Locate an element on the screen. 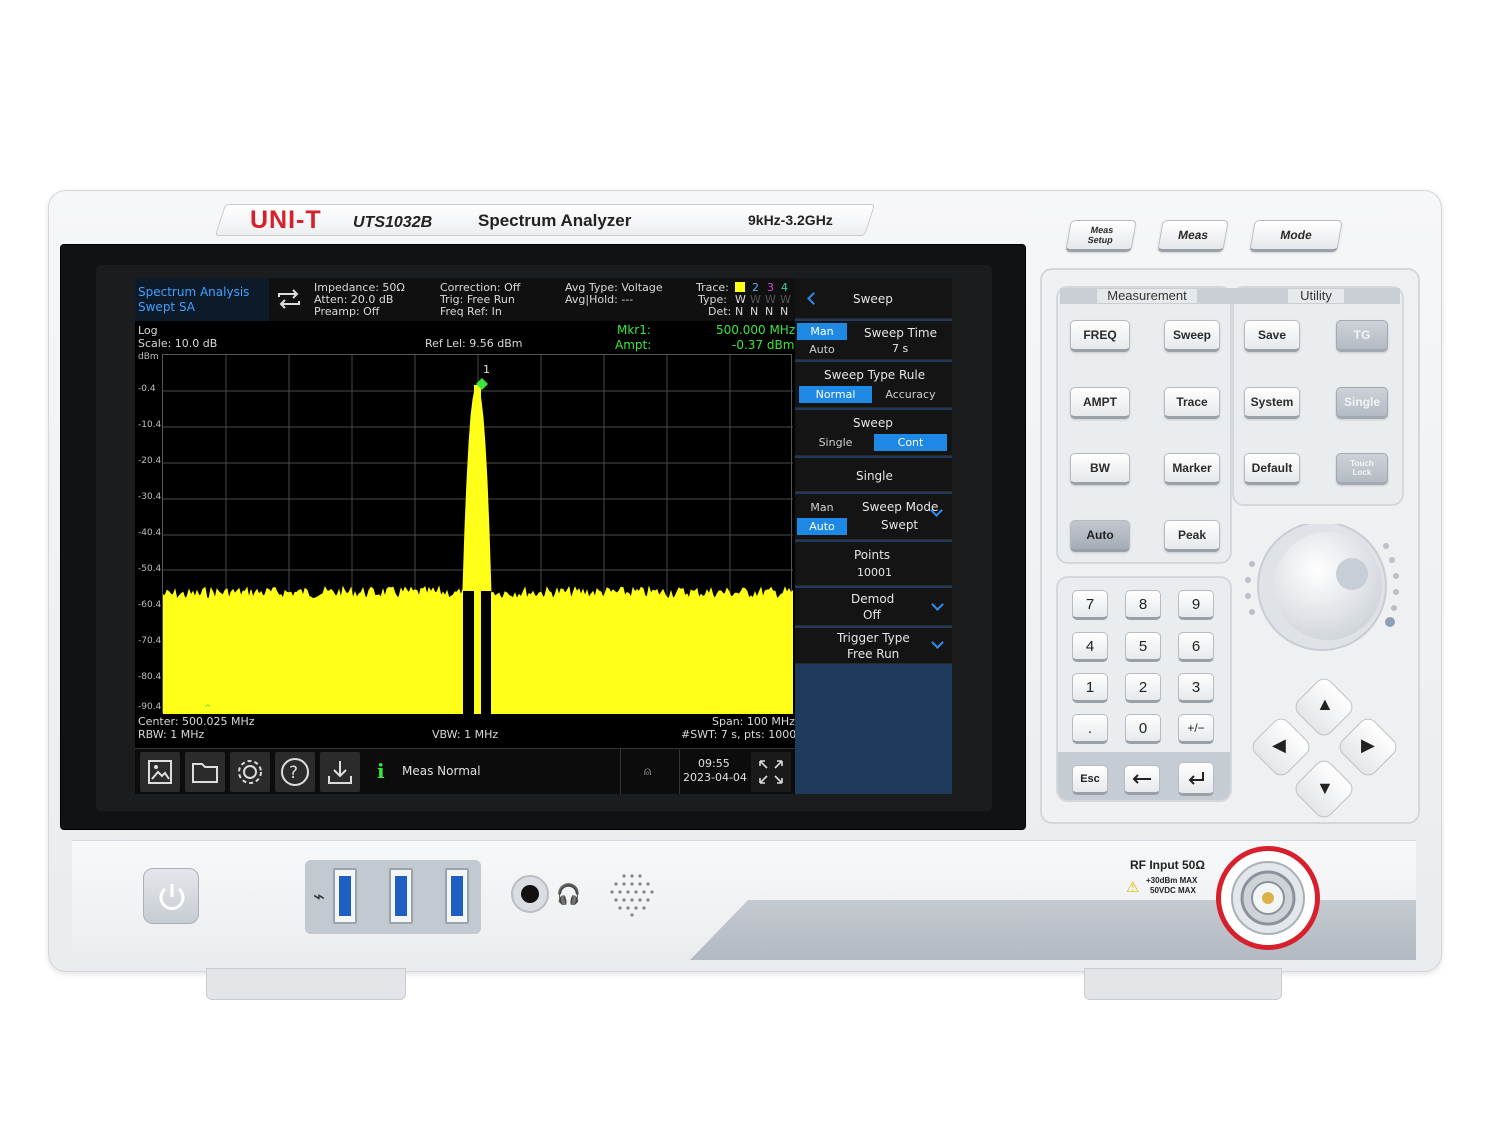 The height and width of the screenshot is (1126, 1500). peak-key: Peak is located at coordinates (1192, 536).